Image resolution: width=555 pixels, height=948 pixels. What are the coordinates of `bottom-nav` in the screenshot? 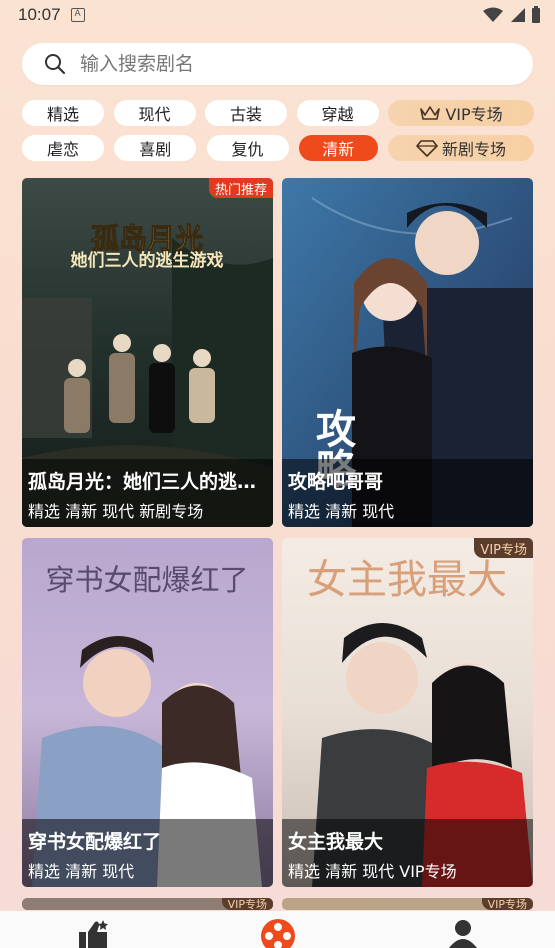 It's located at (277, 929).